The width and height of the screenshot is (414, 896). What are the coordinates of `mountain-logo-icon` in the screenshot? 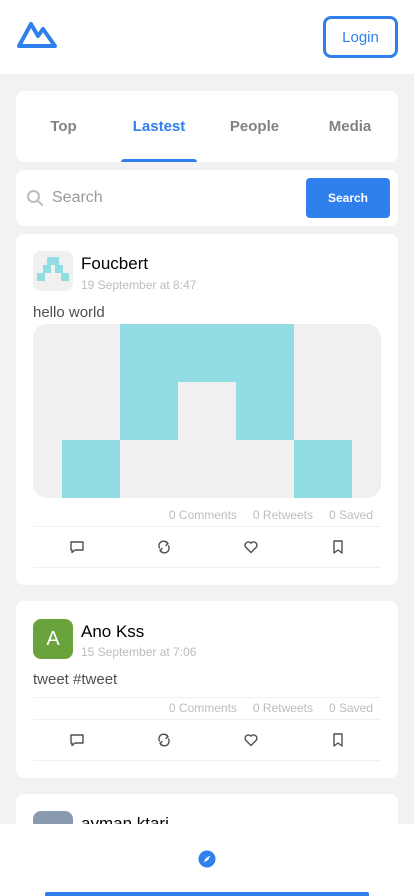 It's located at (37, 34).